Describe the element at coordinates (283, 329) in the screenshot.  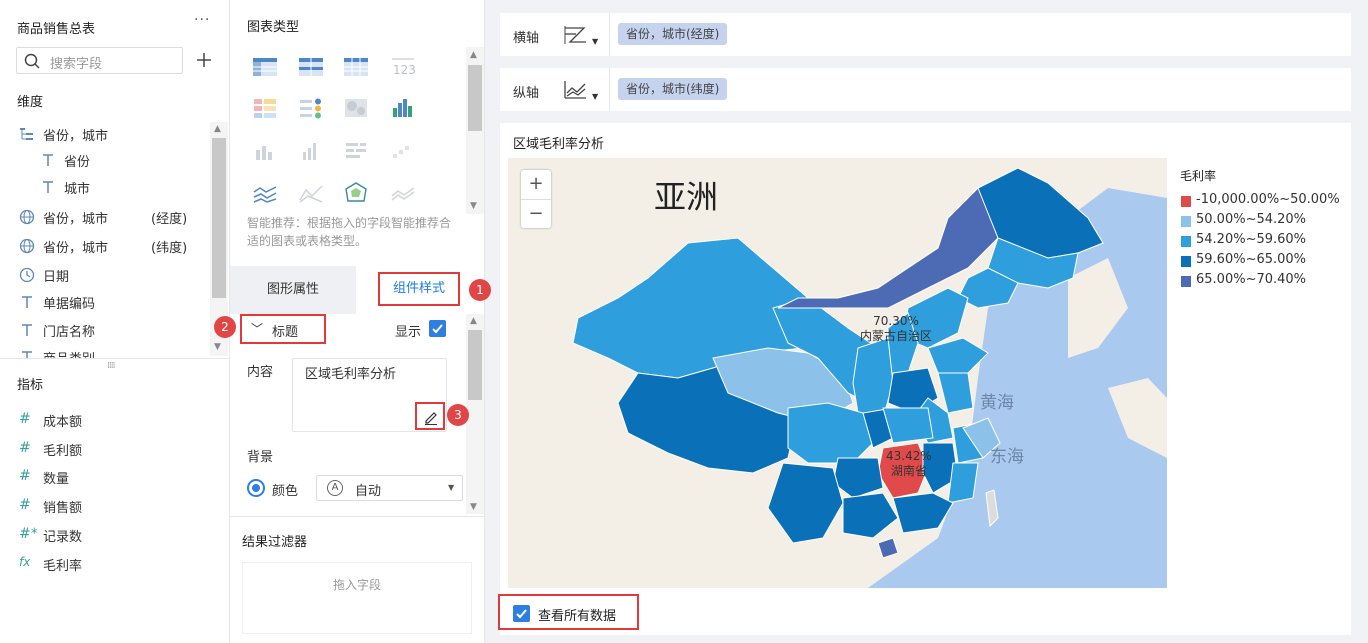
I see `title-collapse-toggle: ﹀ 标题` at that location.